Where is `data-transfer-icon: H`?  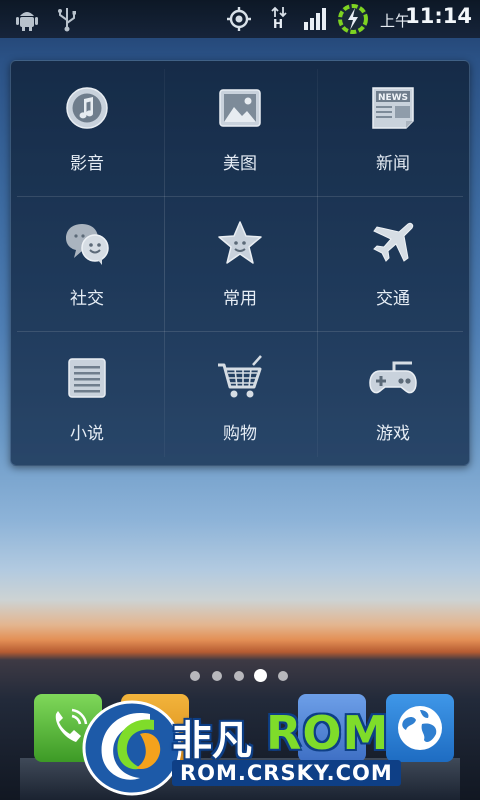 data-transfer-icon: H is located at coordinates (279, 19).